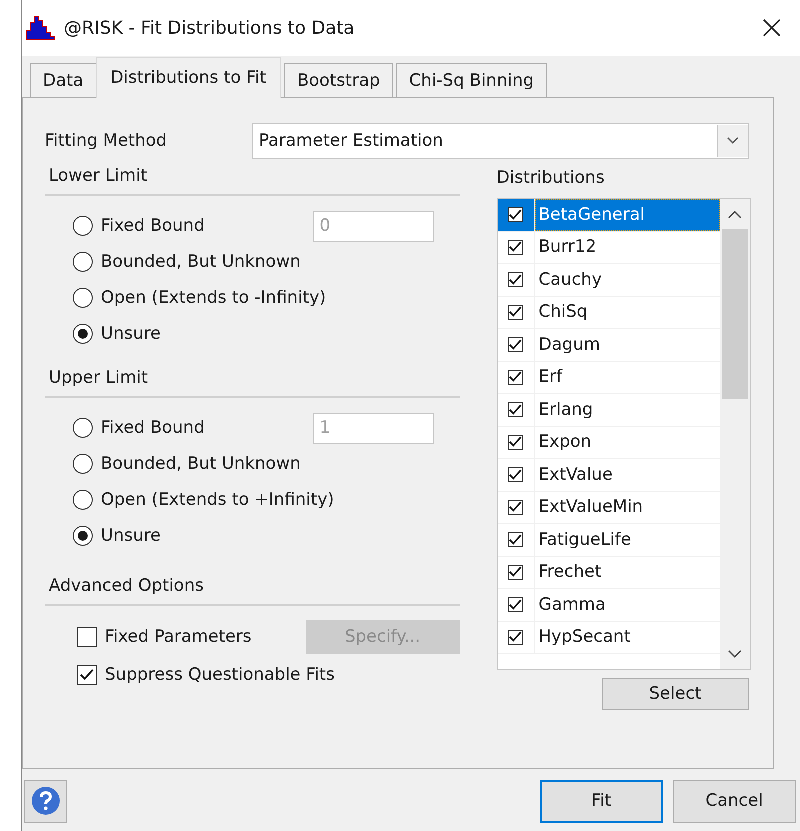  Describe the element at coordinates (627, 312) in the screenshot. I see `distribution-name: ChiSq` at that location.